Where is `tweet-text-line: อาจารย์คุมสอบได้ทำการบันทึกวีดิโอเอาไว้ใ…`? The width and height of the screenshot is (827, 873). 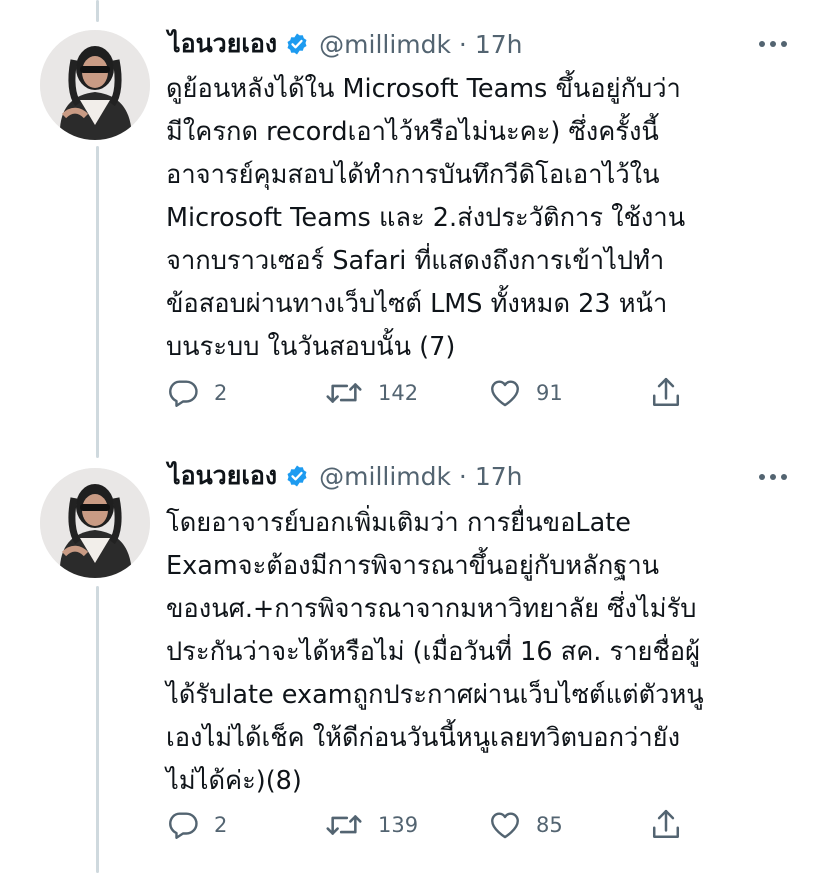 tweet-text-line: อาจารย์คุมสอบได้ทำการบันทึกวีดิโอเอาไว้ใ… is located at coordinates (413, 175).